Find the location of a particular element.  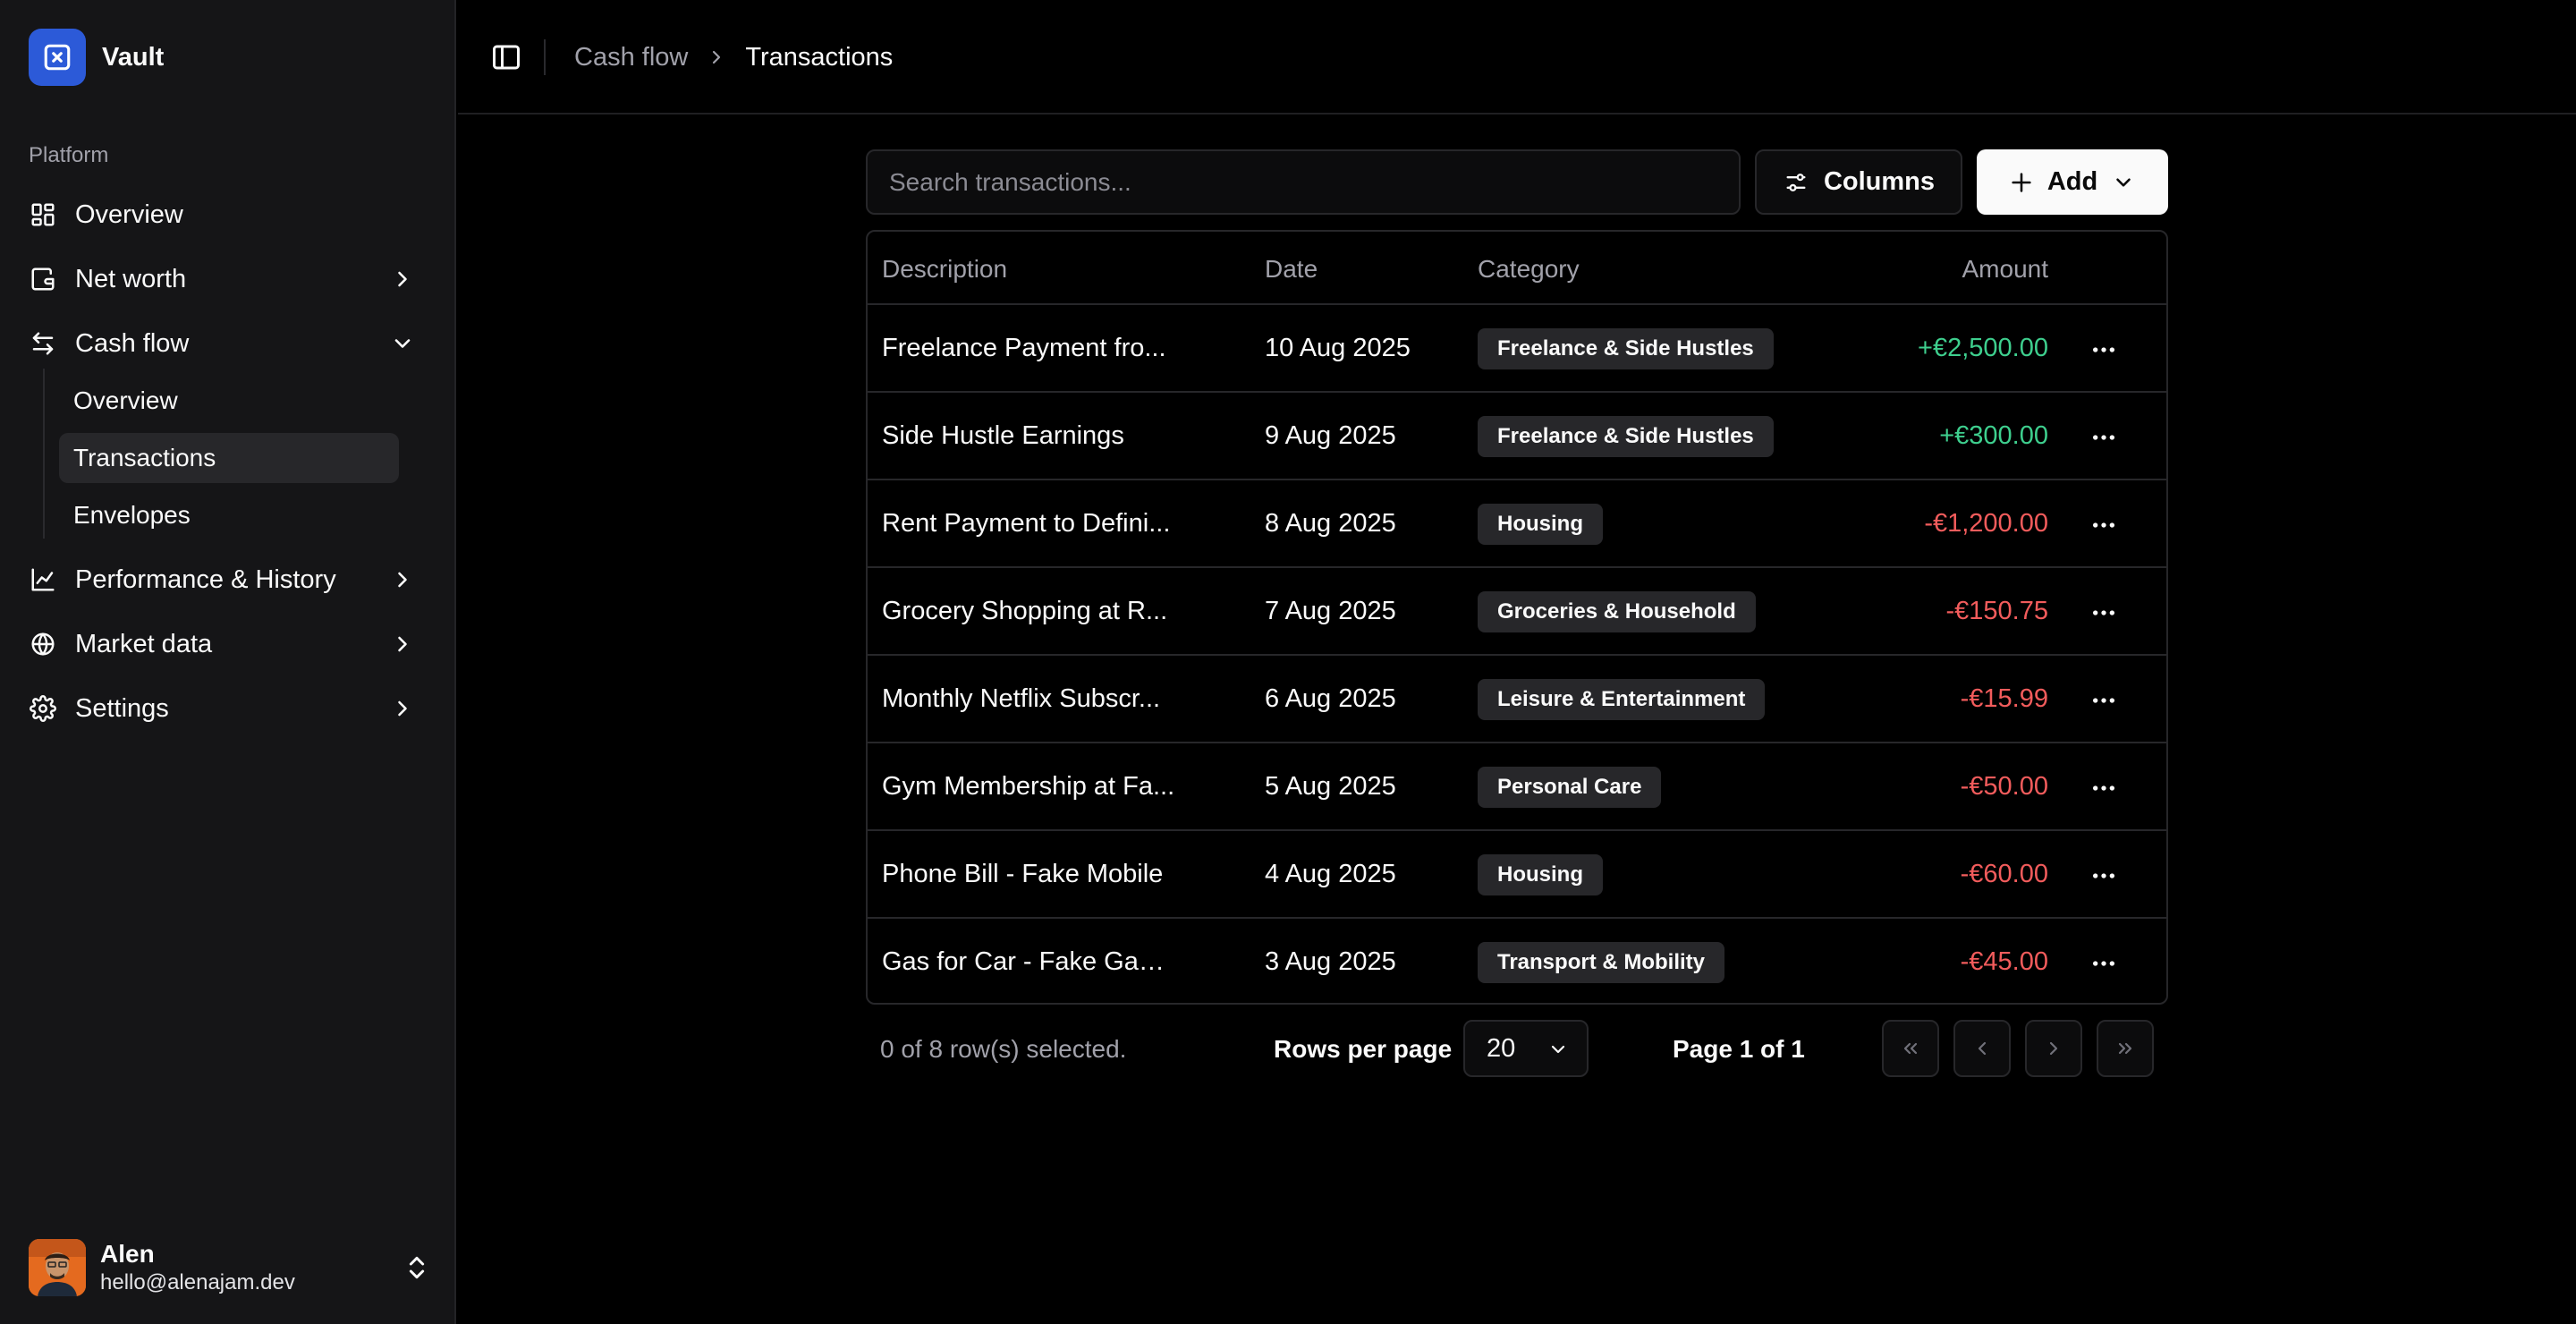

rows-per-page-select: 20 is located at coordinates (1526, 1048).